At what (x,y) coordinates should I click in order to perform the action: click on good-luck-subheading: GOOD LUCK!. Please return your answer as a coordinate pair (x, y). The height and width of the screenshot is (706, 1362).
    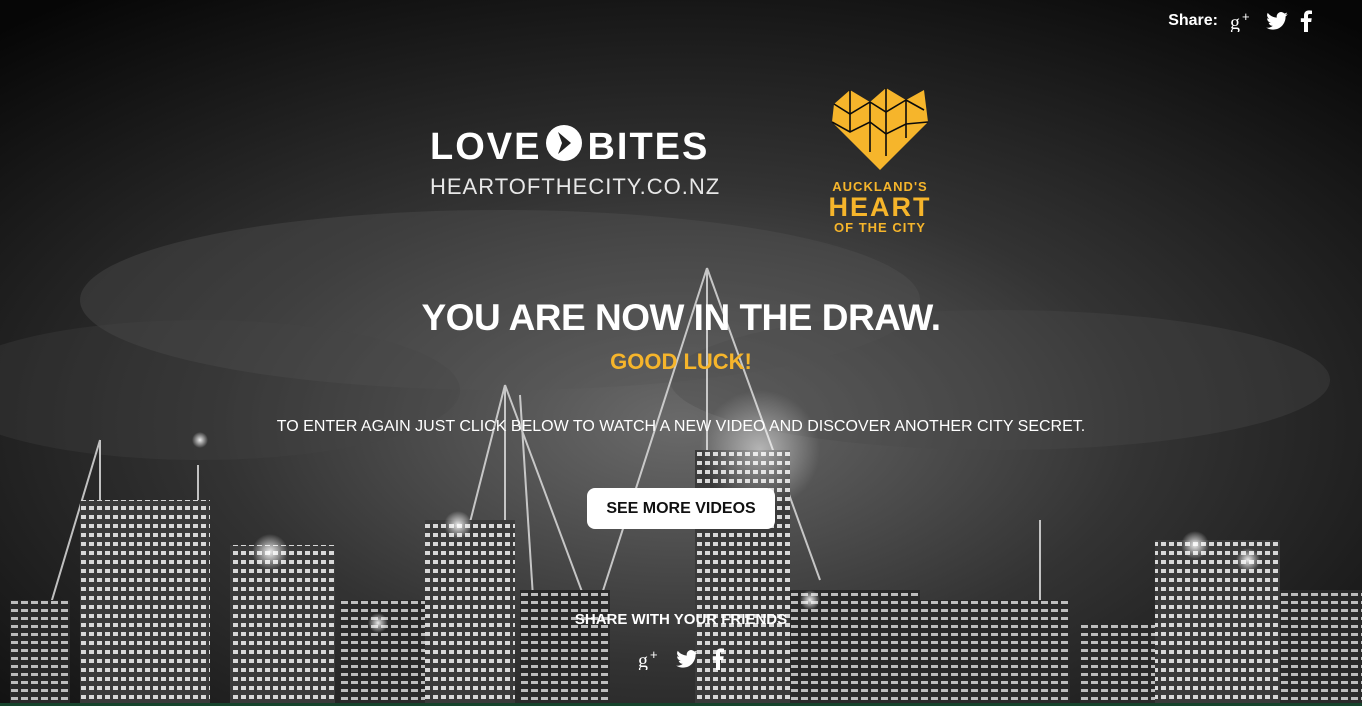
    Looking at the image, I should click on (681, 361).